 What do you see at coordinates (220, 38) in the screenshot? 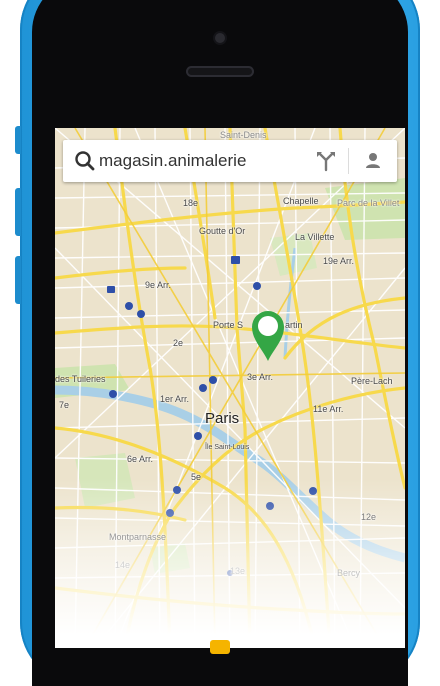
I see `front-camera` at bounding box center [220, 38].